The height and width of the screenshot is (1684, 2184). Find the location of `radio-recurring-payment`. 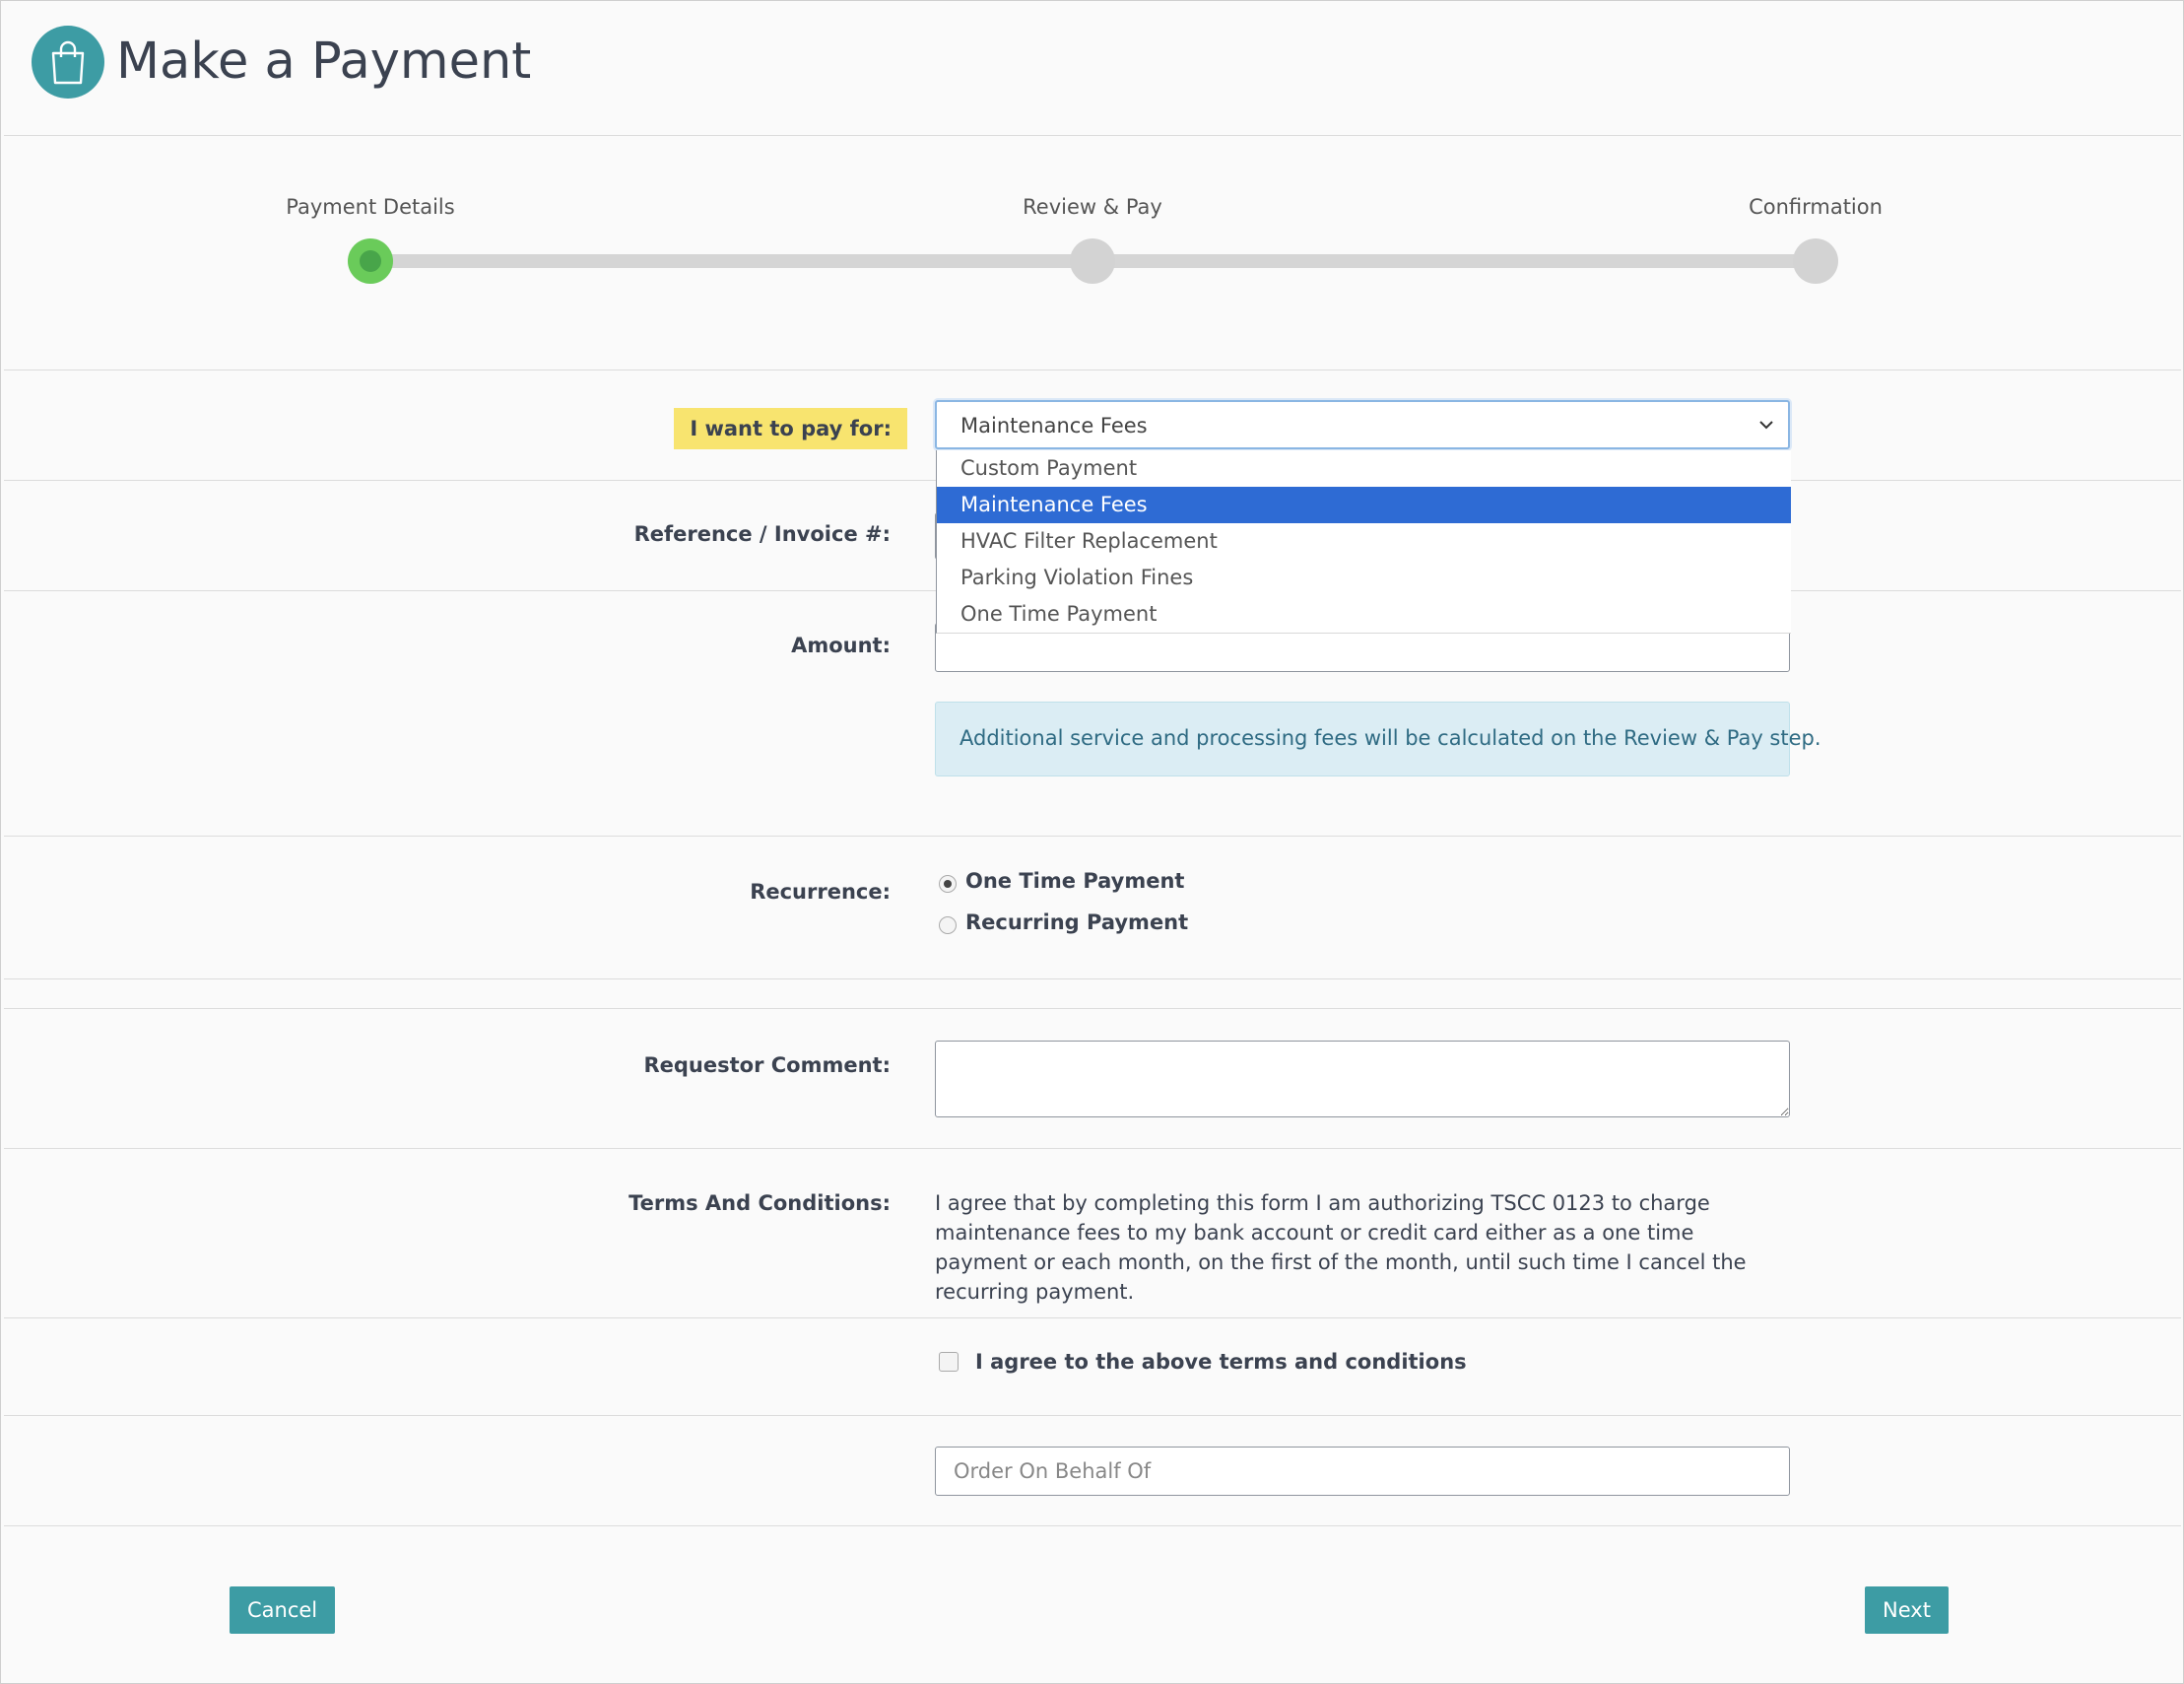

radio-recurring-payment is located at coordinates (948, 925).